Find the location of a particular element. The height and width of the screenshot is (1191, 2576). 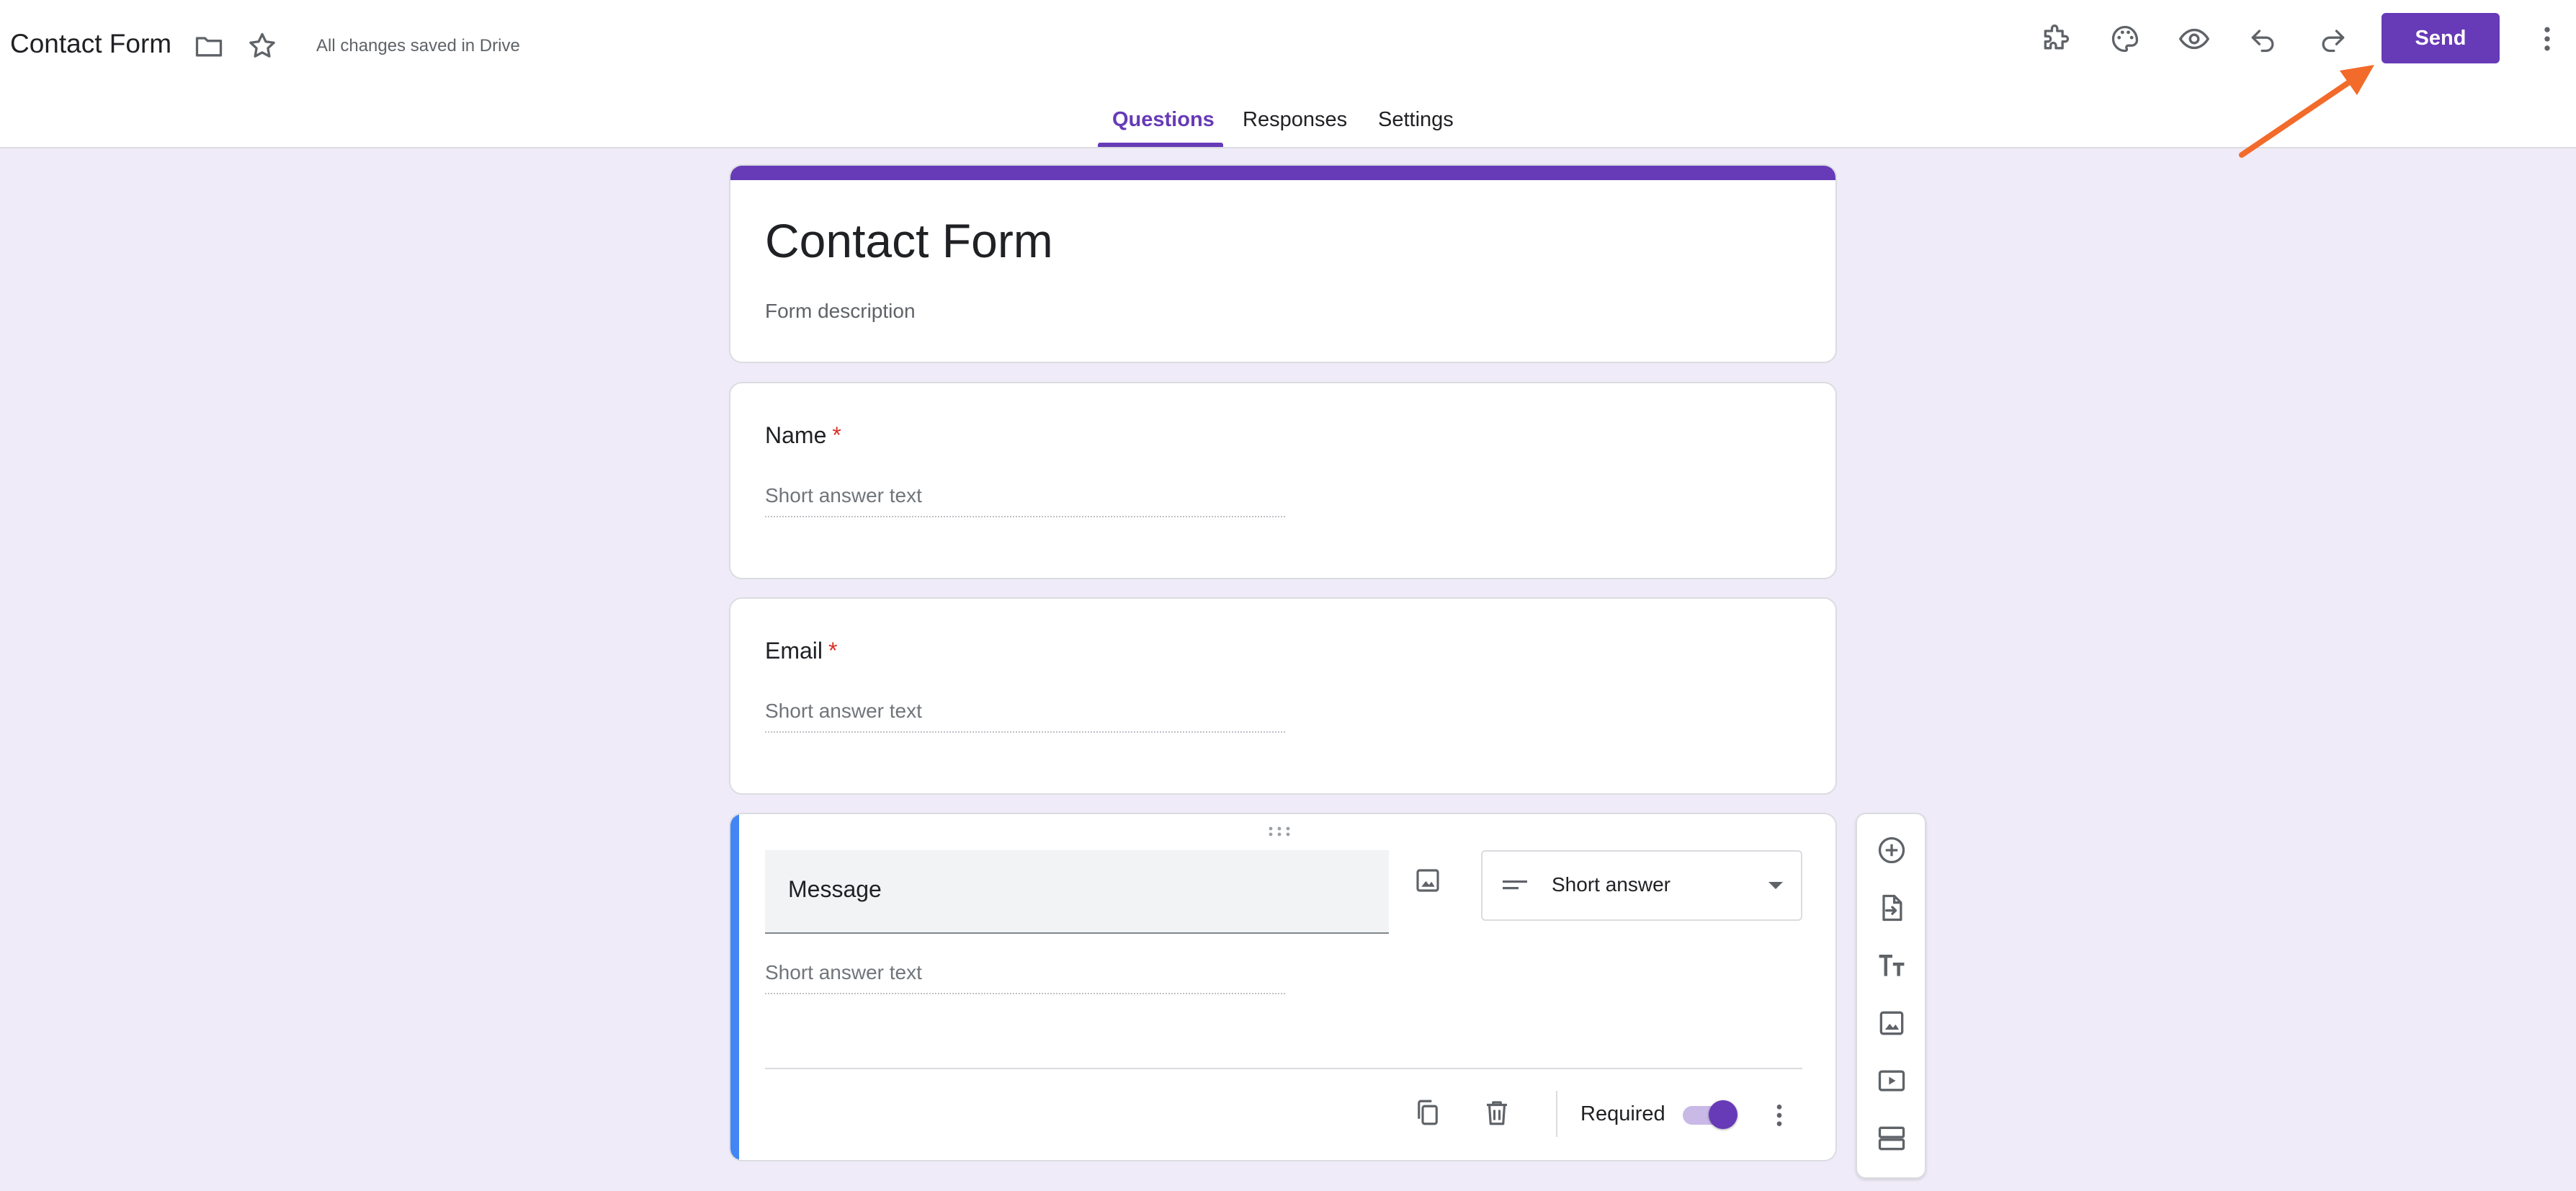

floating-toolbar is located at coordinates (1891, 996).